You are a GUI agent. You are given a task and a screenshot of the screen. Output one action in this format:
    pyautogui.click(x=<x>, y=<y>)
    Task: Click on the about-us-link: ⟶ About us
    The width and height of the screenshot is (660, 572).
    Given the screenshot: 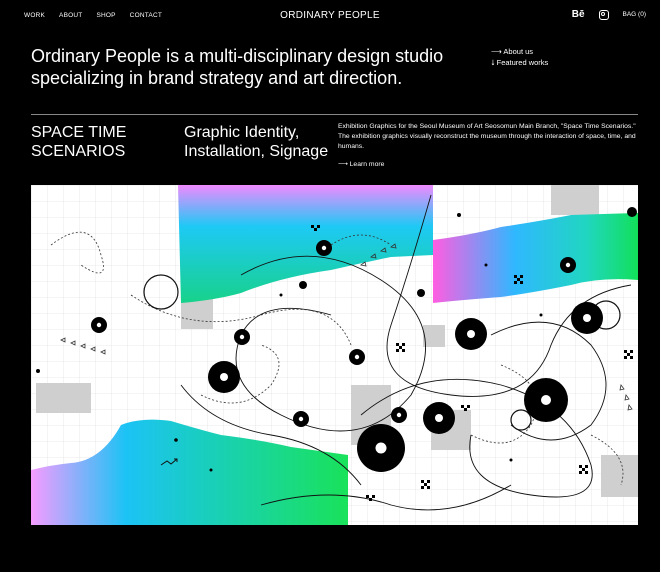 What is the action you would take?
    pyautogui.click(x=519, y=51)
    